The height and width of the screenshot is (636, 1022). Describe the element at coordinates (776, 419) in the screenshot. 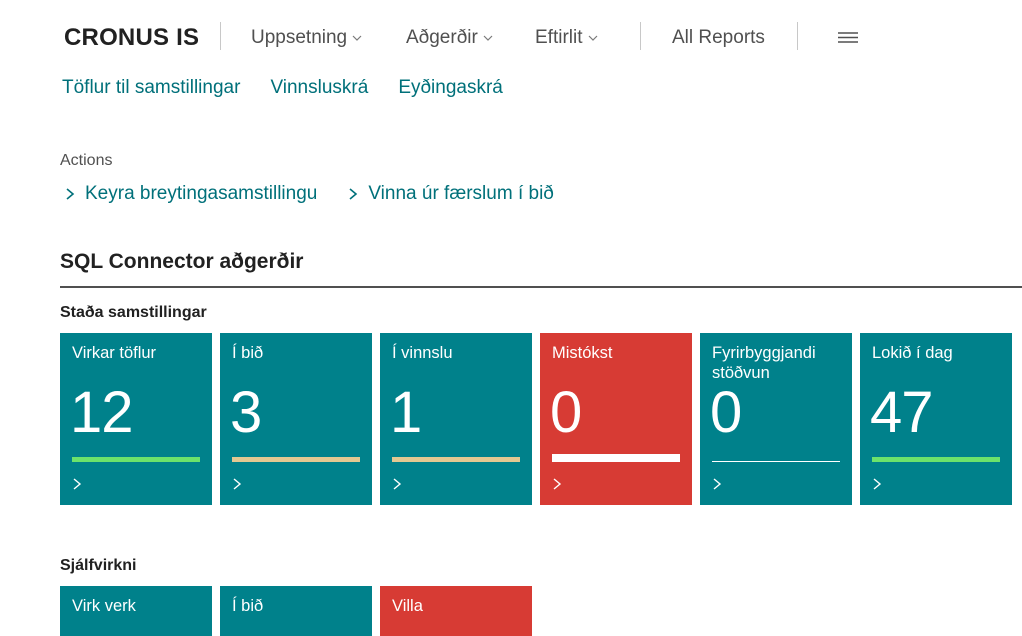

I see `tile-fyrirbyggjandi-stodvun: Fyrirbyggjandi stöðvun 0` at that location.